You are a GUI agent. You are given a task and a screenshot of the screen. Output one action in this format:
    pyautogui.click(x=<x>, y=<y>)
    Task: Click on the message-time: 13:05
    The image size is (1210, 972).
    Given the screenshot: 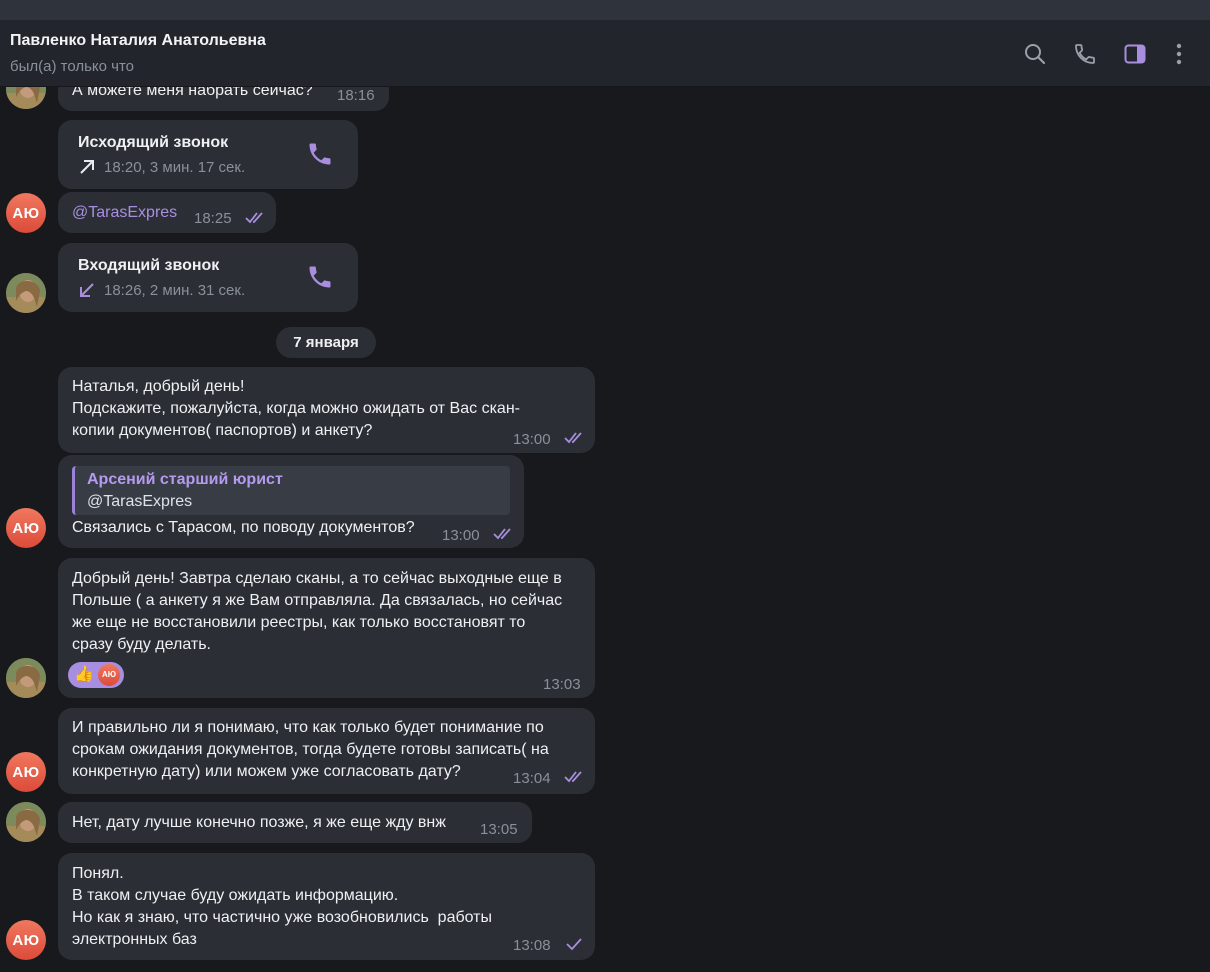 What is the action you would take?
    pyautogui.click(x=499, y=829)
    